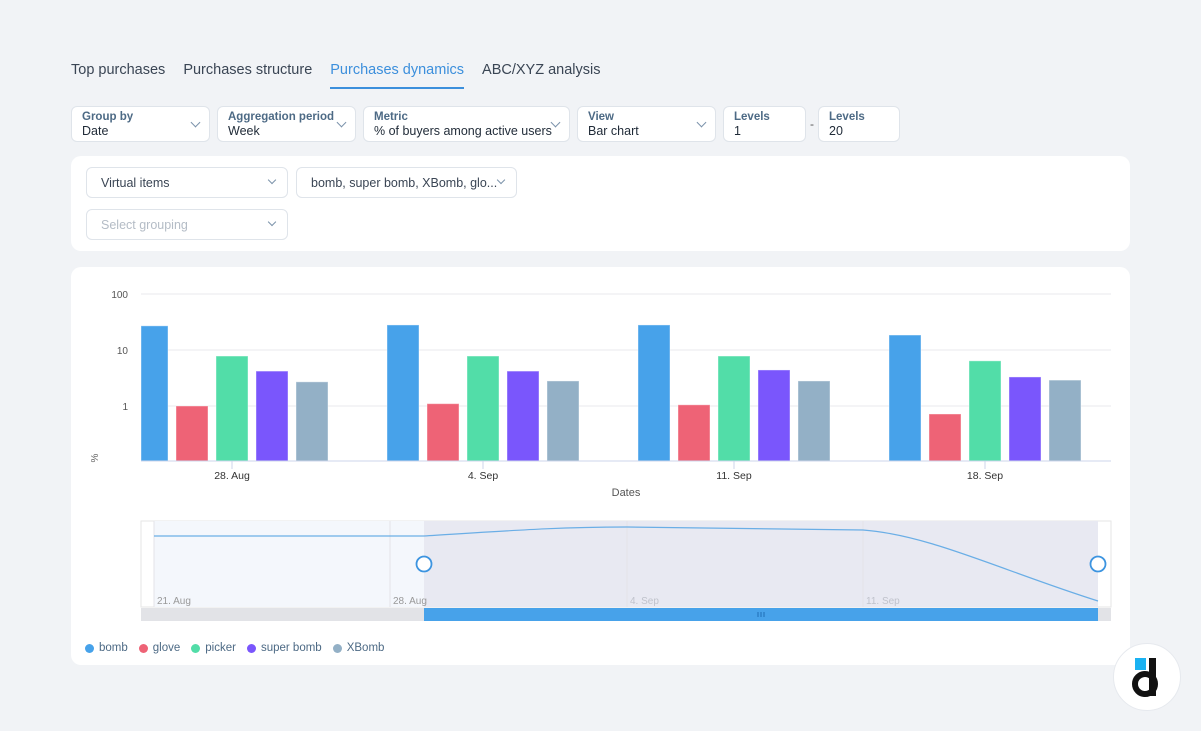  I want to click on legend-item-glove: glove, so click(159, 648).